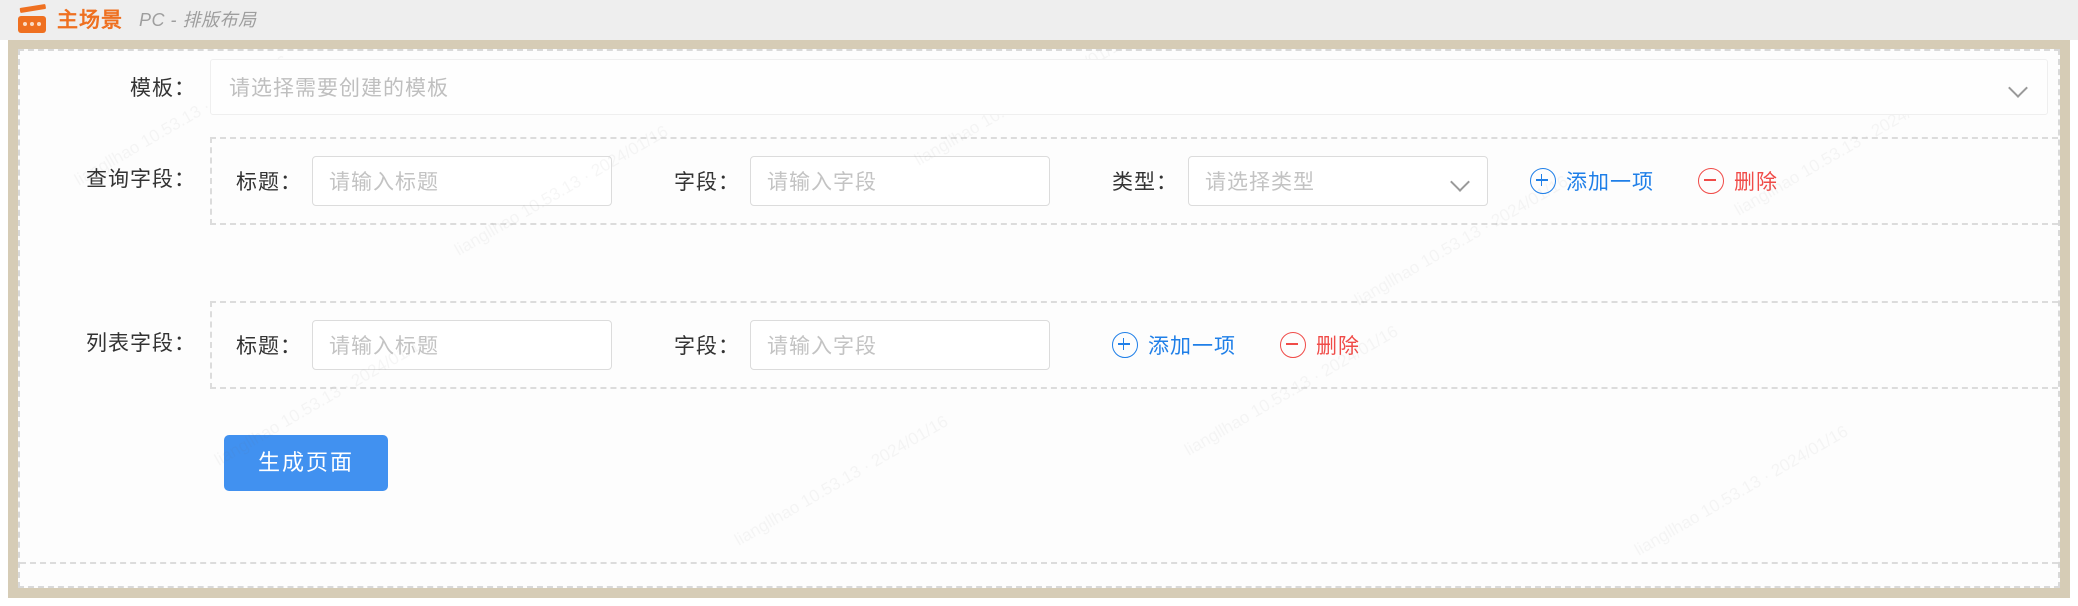 The image size is (2078, 606). I want to click on list-fields-group: 标题： 请输入标题 字段： 请输入字段 添加一项 删除, so click(1134, 345).